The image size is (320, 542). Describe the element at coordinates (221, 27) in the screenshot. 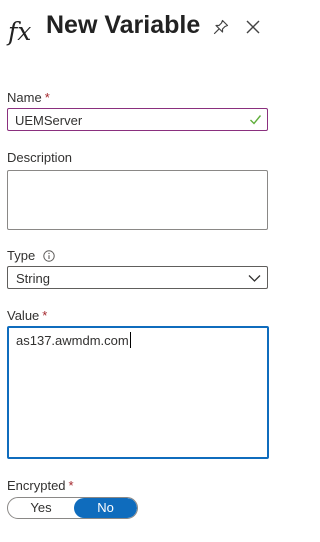

I see `pin-icon` at that location.